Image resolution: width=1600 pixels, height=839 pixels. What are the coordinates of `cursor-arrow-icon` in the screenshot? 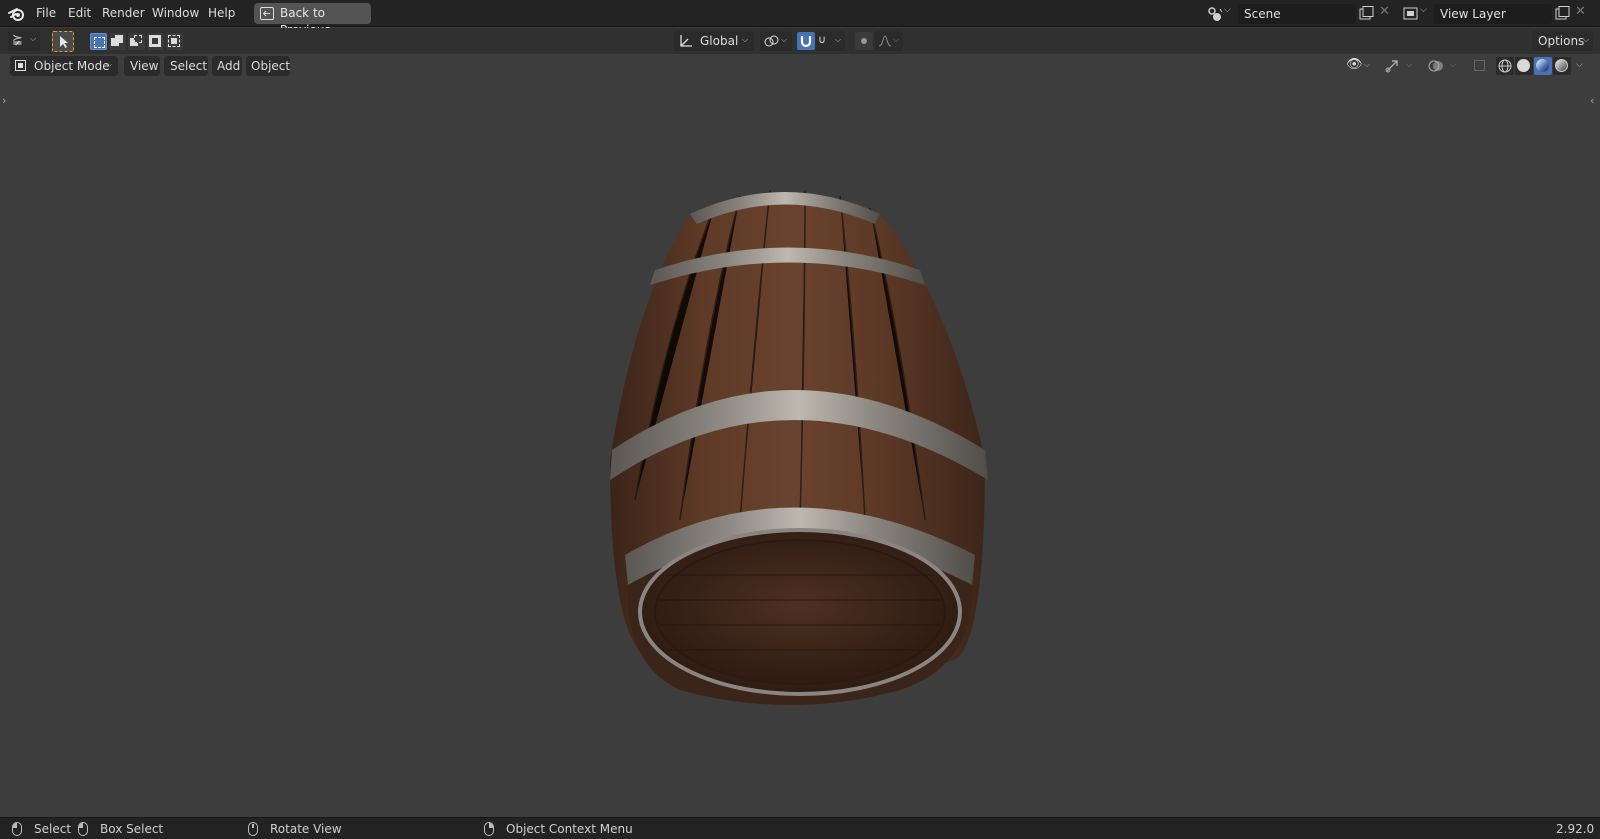 It's located at (64, 42).